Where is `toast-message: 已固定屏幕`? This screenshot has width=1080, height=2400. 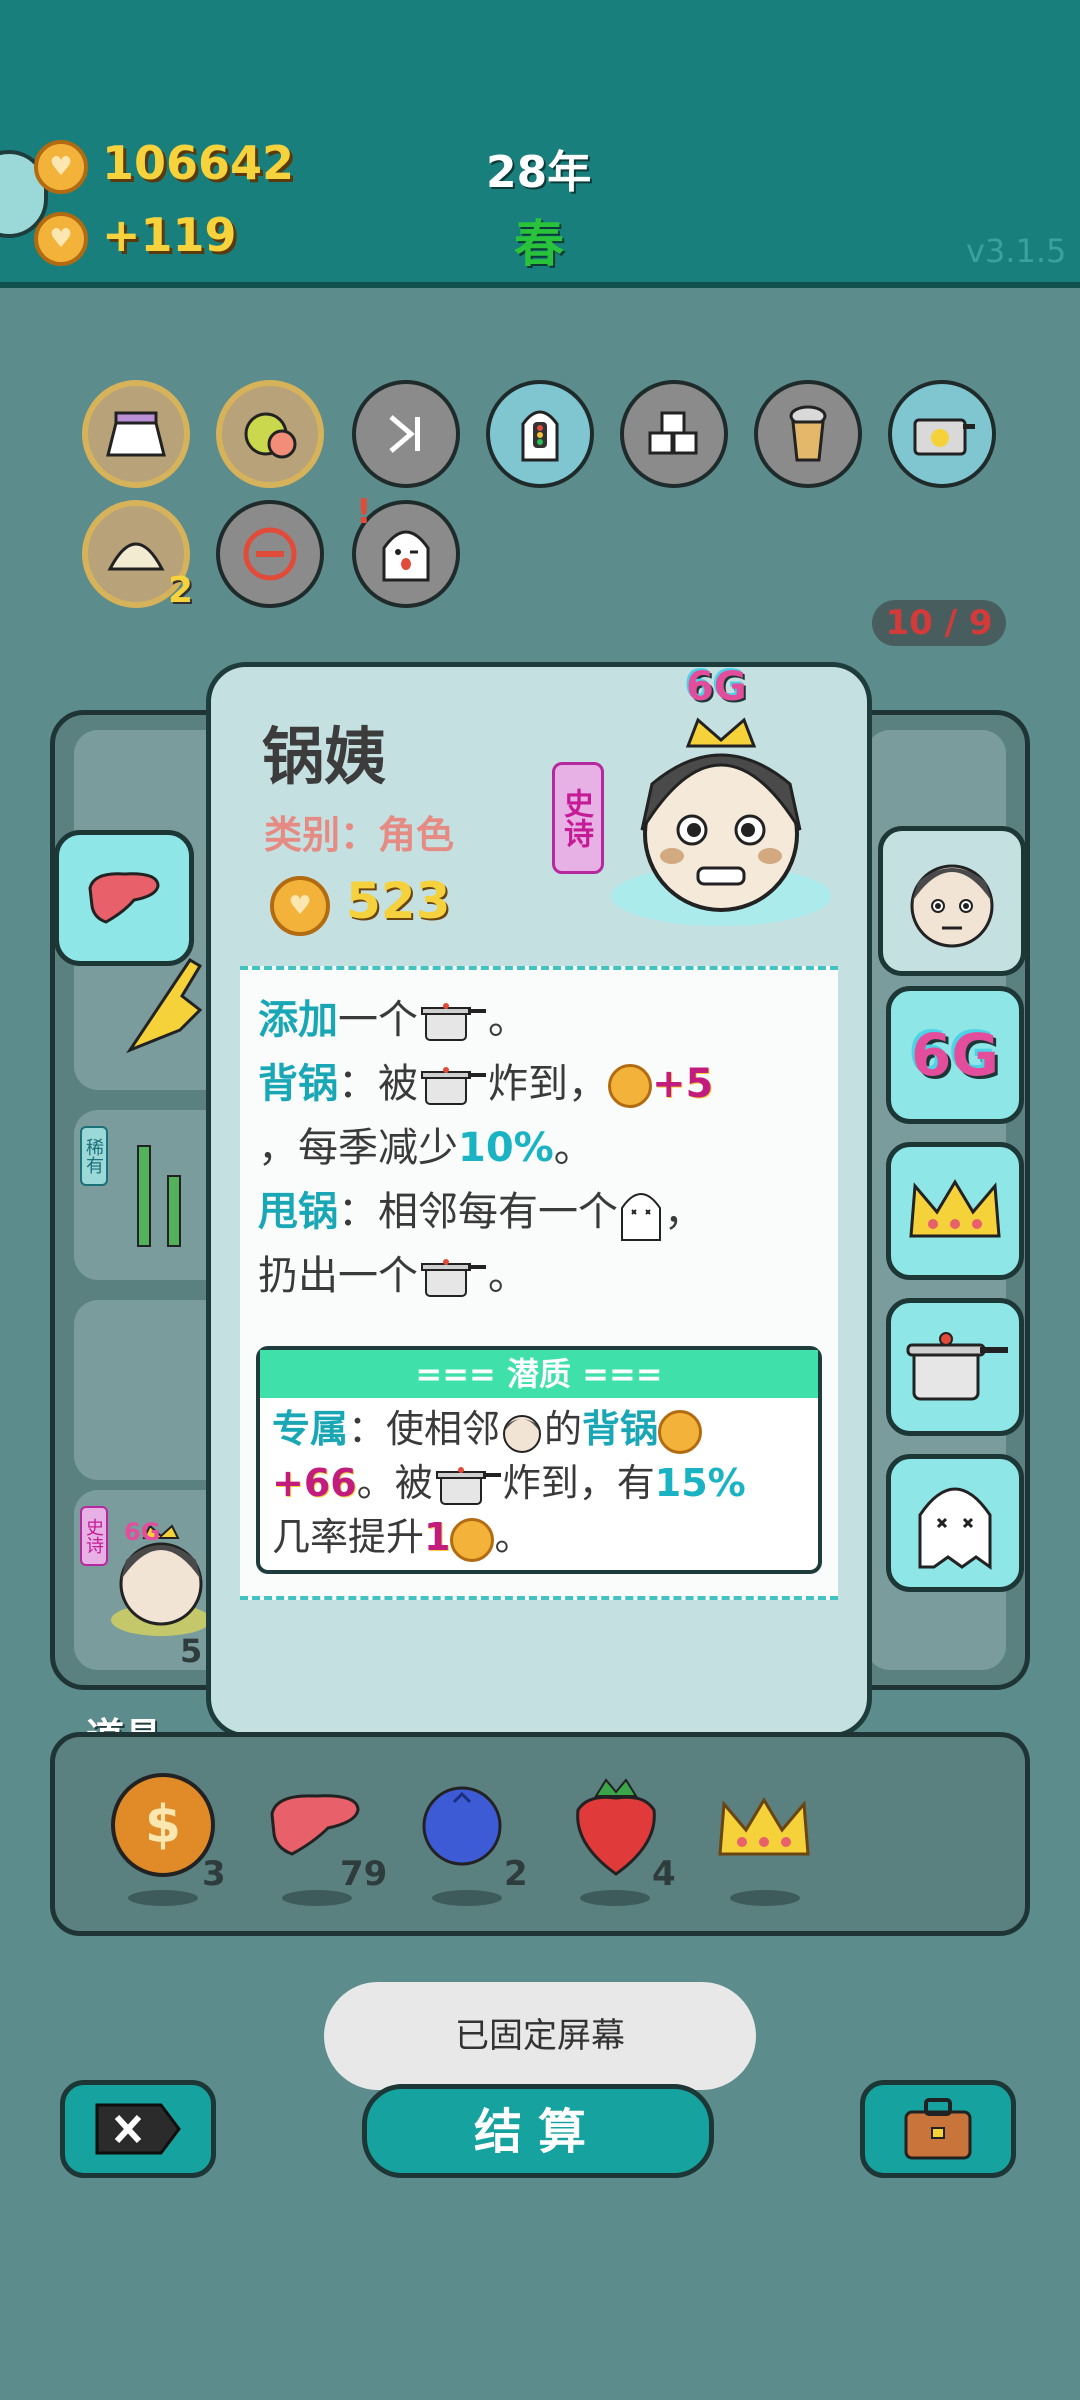 toast-message: 已固定屏幕 is located at coordinates (540, 2036).